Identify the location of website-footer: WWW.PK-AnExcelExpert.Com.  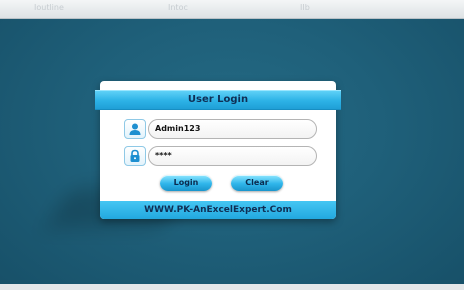
(218, 210).